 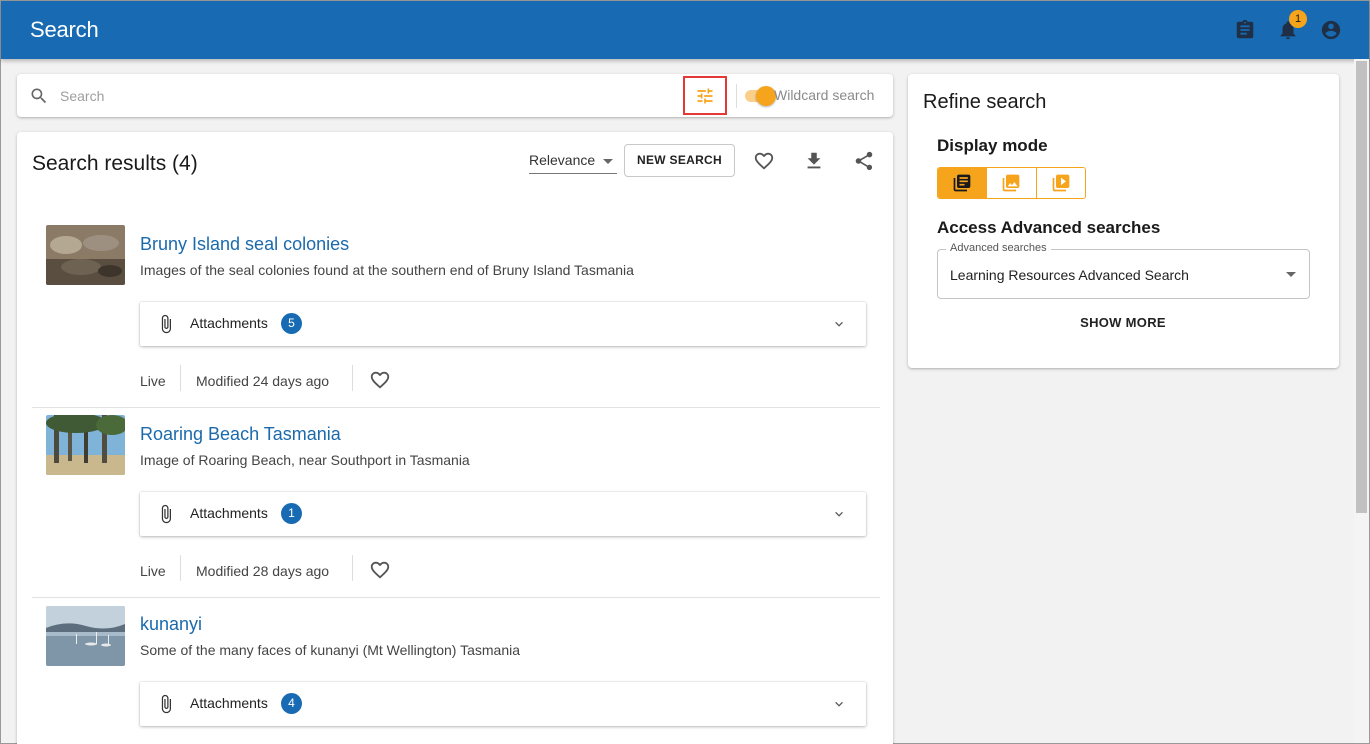 I want to click on advanced-searches-legend: Advanced searches, so click(x=998, y=248).